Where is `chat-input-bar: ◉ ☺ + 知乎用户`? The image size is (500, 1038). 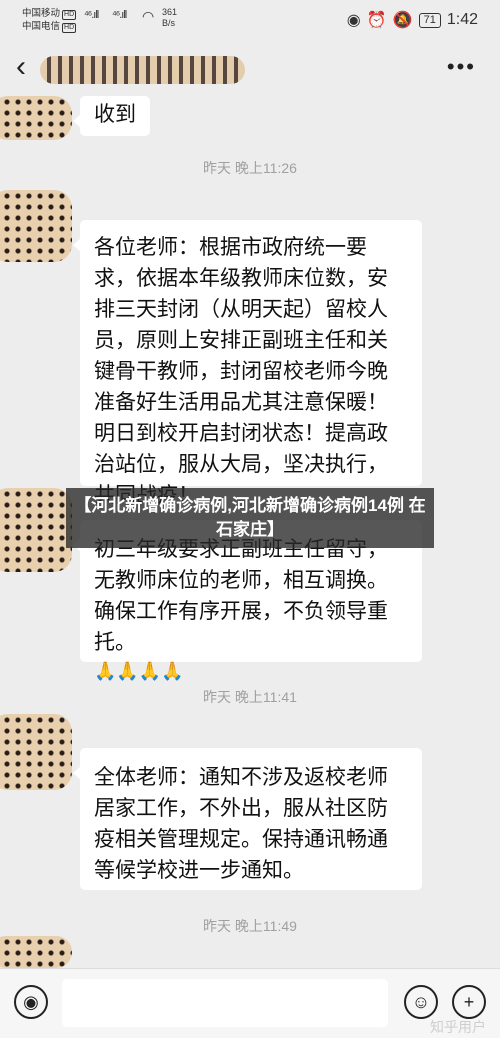
chat-input-bar: ◉ ☺ + 知乎用户 is located at coordinates (250, 1003).